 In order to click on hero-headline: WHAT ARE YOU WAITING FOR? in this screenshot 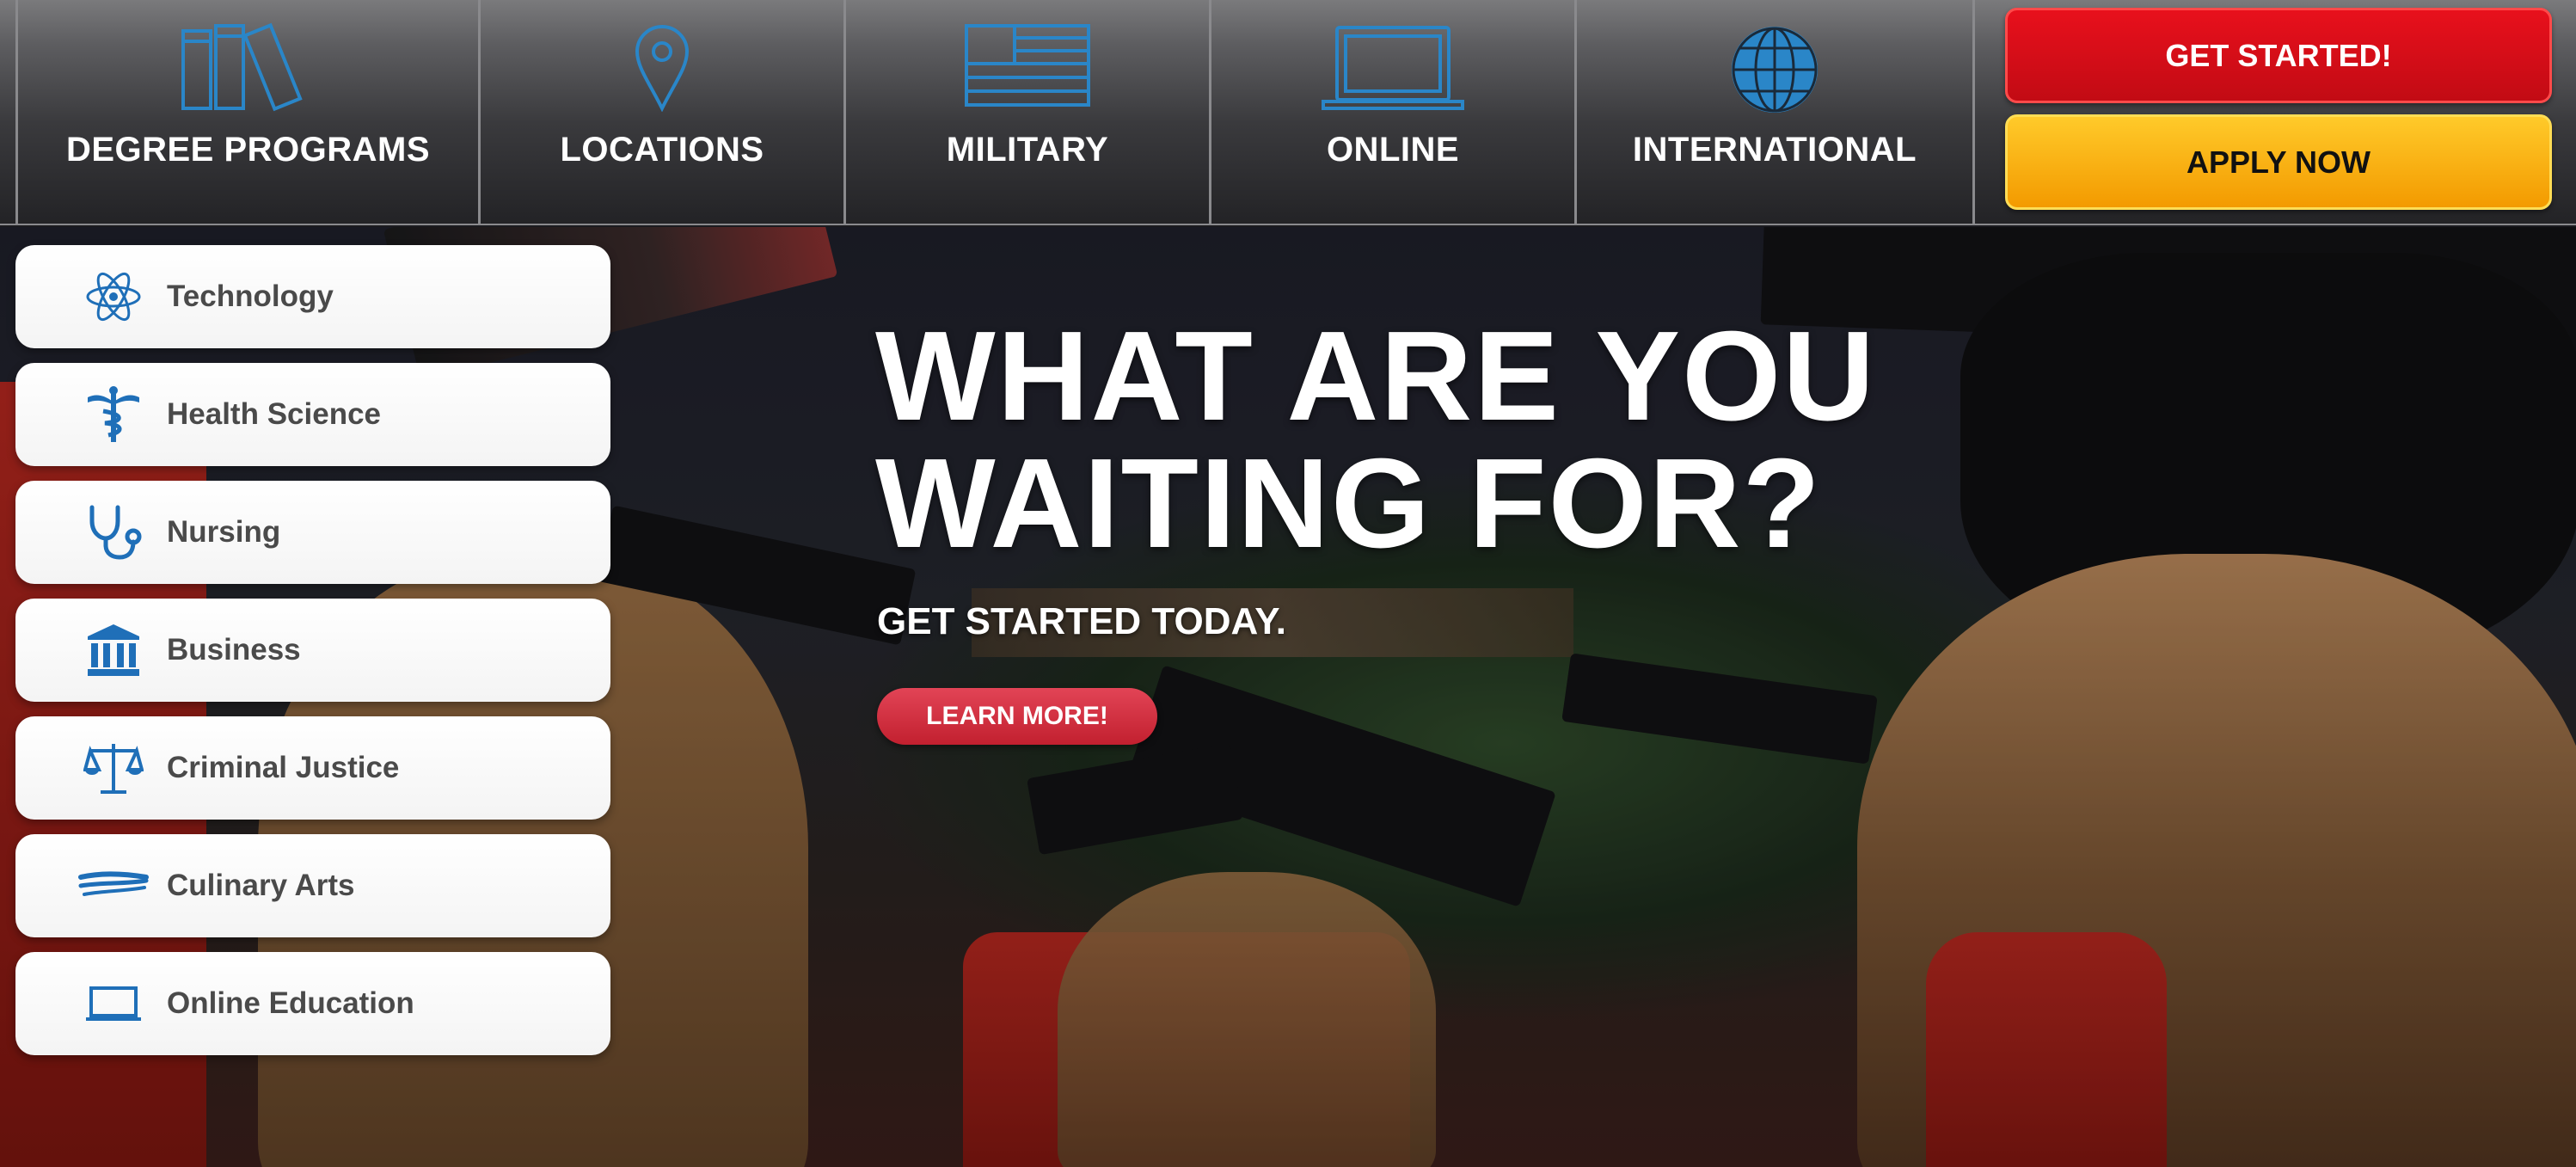, I will do `click(1375, 440)`.